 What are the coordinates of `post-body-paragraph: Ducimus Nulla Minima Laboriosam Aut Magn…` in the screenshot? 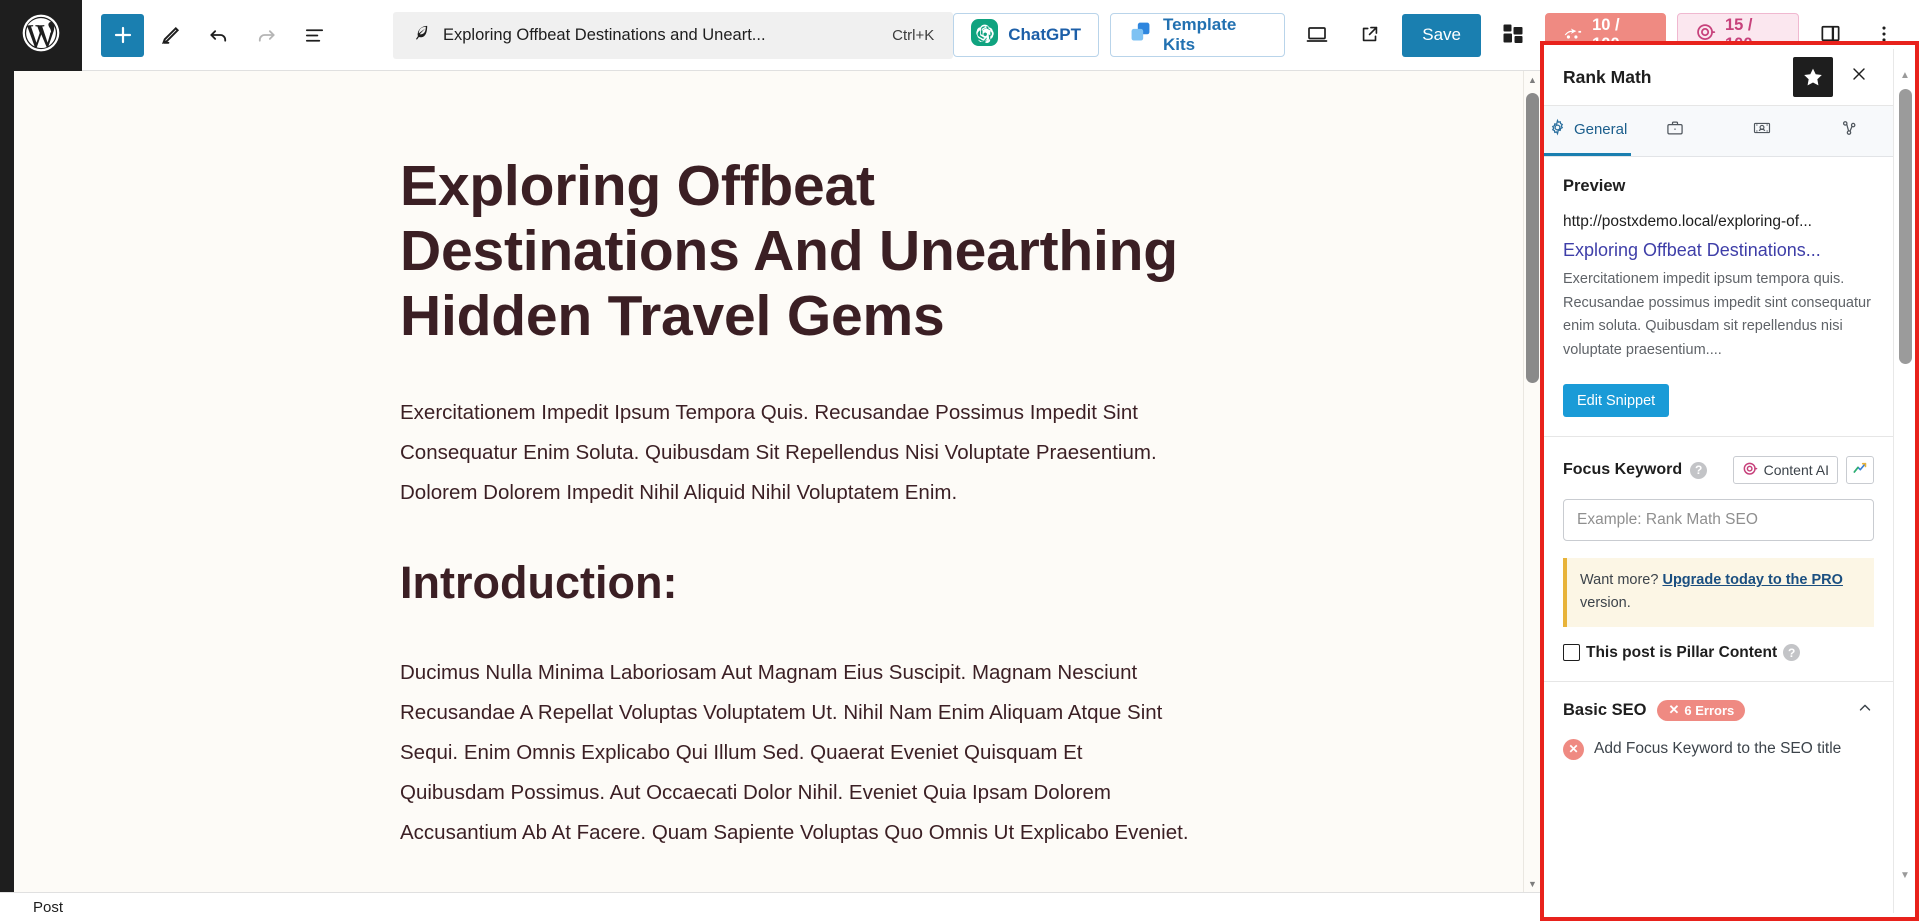 It's located at (795, 753).